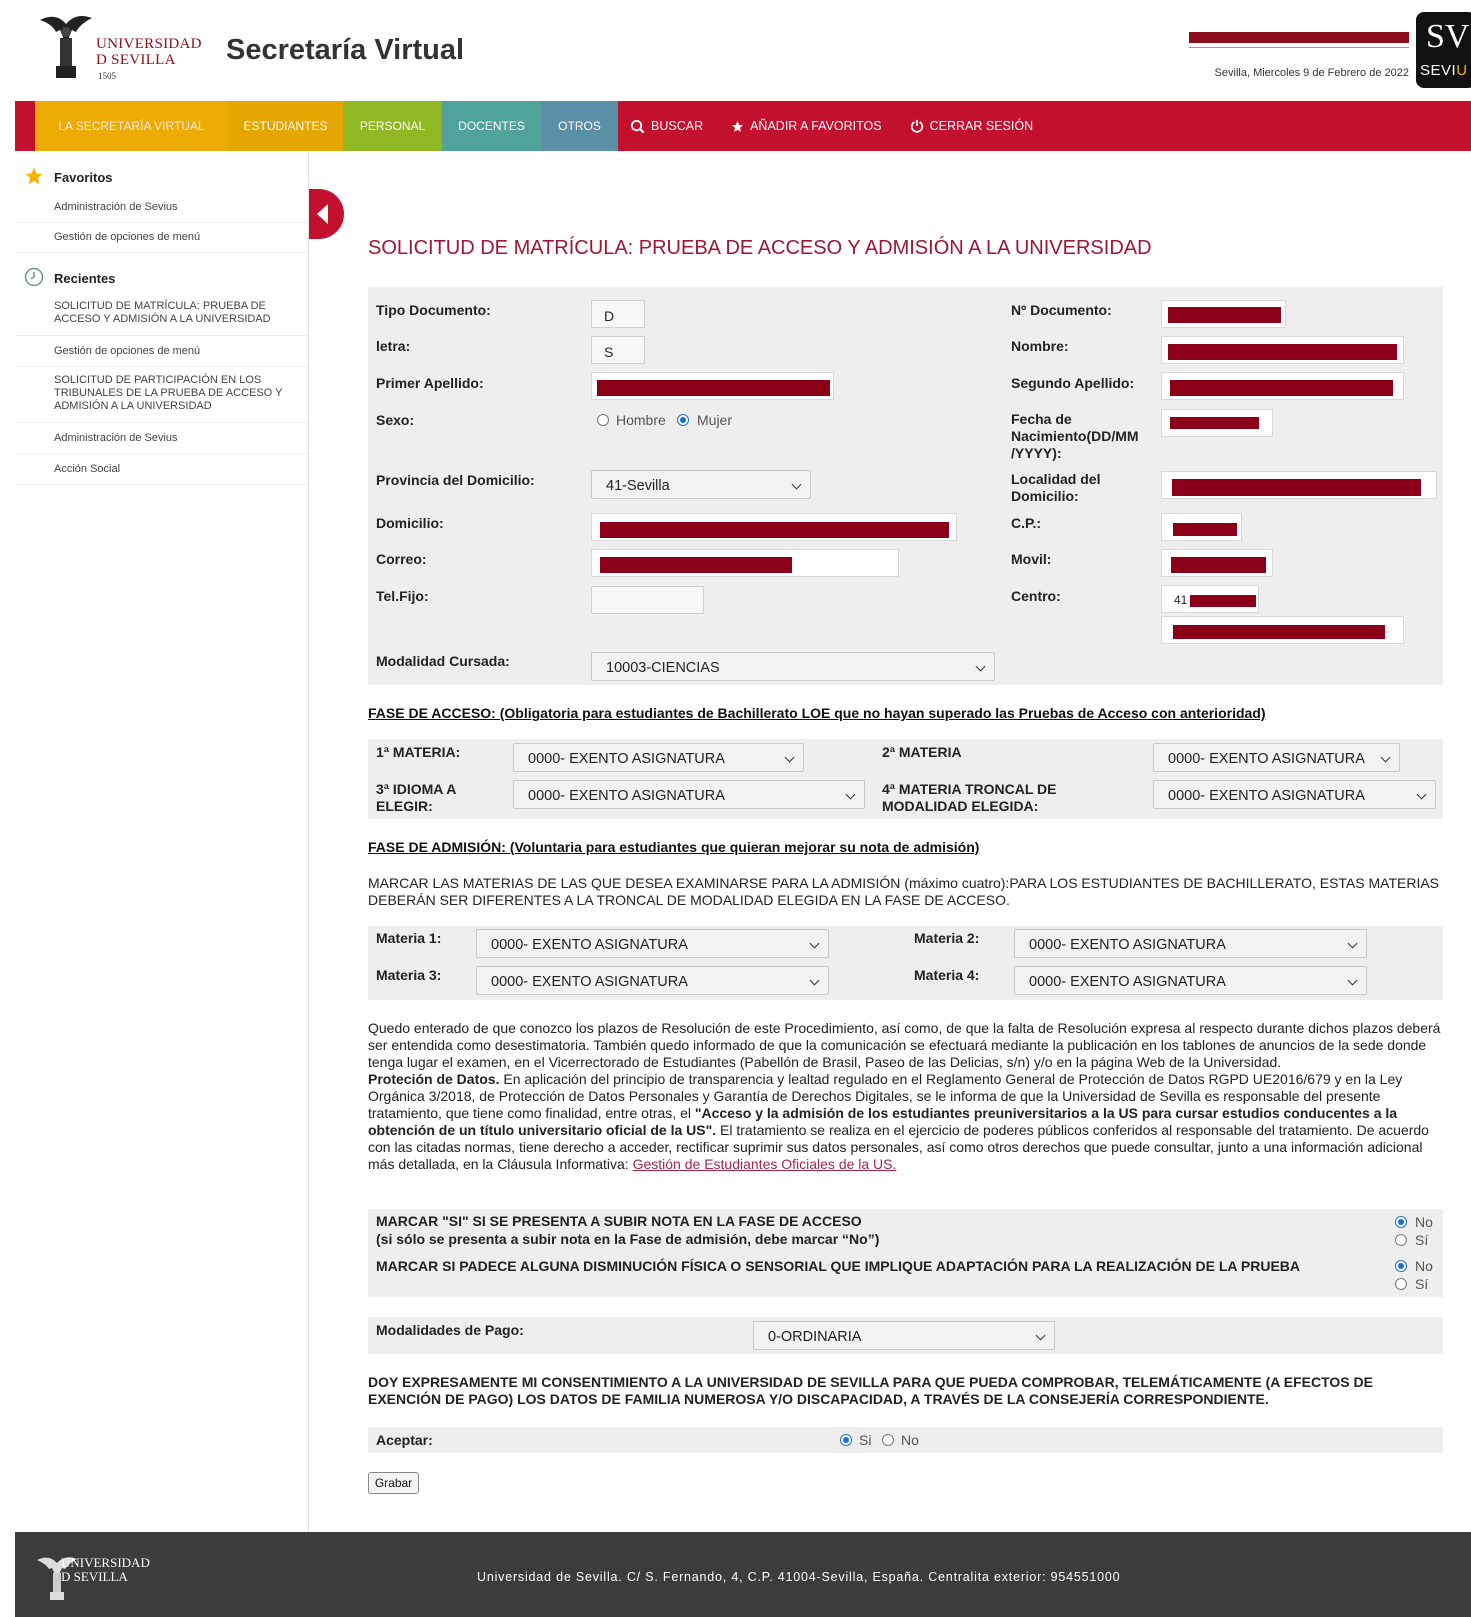  Describe the element at coordinates (904, 1335) in the screenshot. I see `pago-select: 0-ORDINARIA` at that location.